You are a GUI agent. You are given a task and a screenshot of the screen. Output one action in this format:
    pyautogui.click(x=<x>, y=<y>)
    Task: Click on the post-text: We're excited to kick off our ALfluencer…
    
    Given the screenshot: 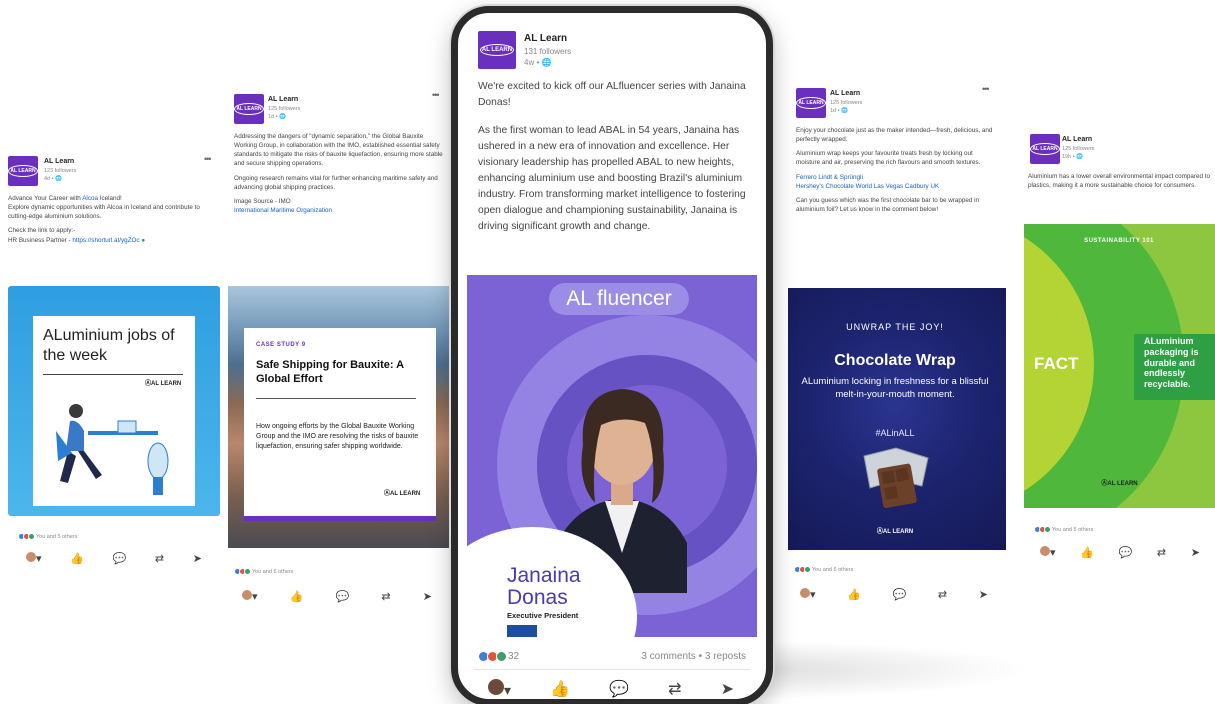 What is the action you would take?
    pyautogui.click(x=612, y=156)
    